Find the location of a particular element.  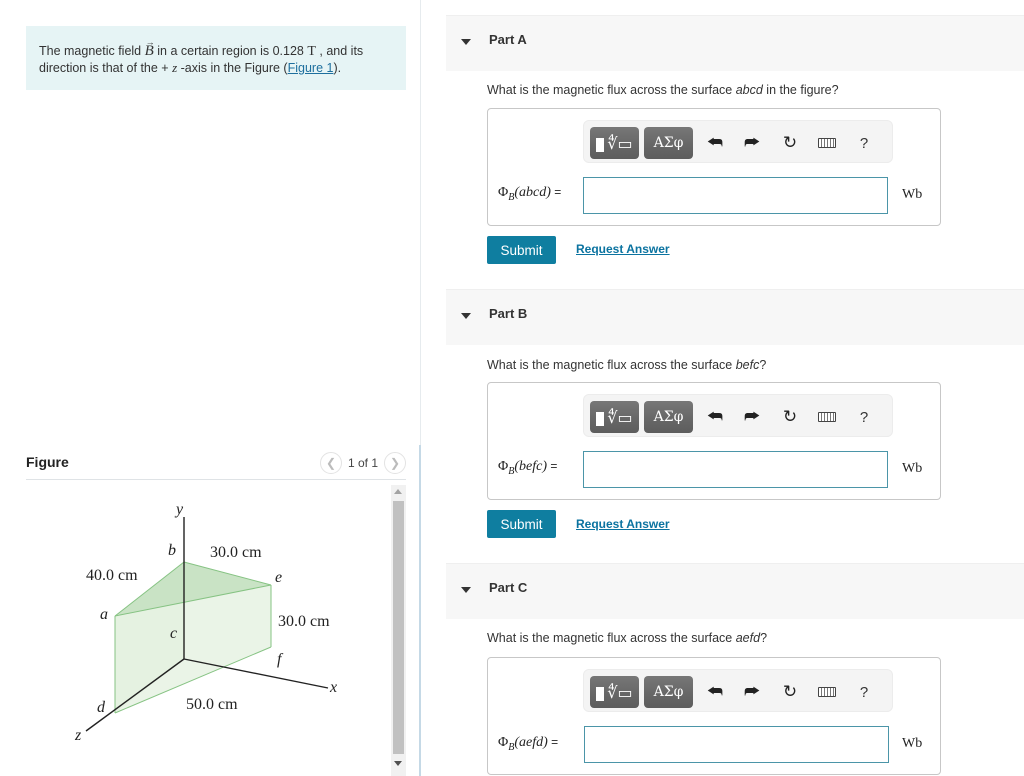

surface-name: abcd is located at coordinates (749, 90).